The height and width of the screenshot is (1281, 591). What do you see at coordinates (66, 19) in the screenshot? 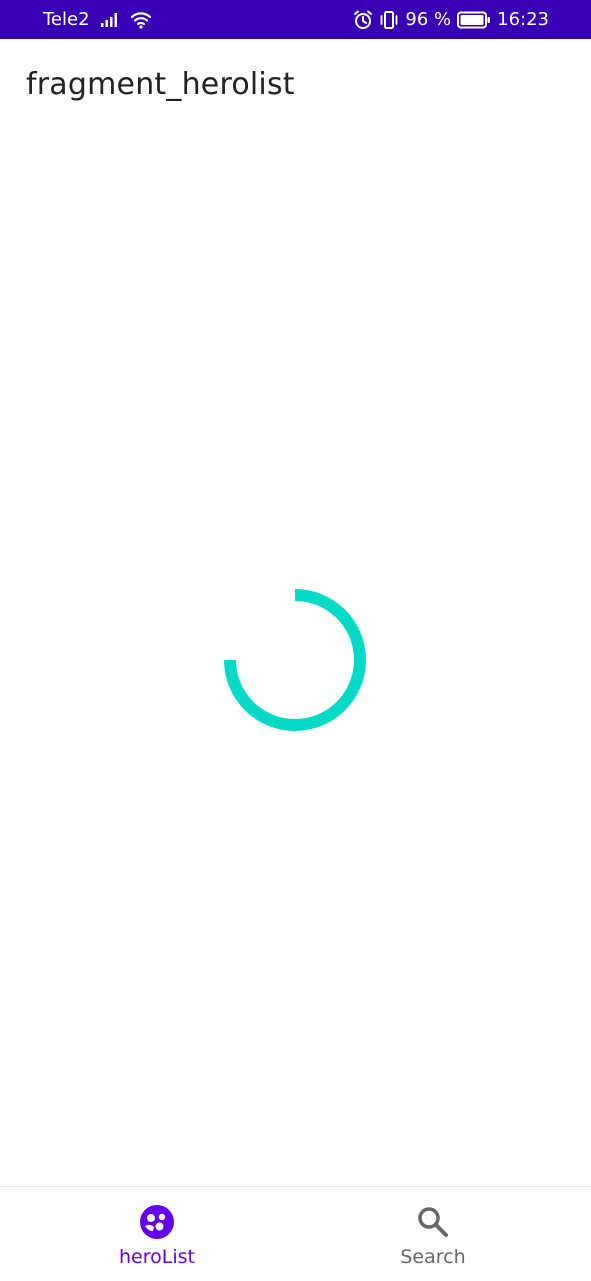
I see `carrier-label: Tele2` at bounding box center [66, 19].